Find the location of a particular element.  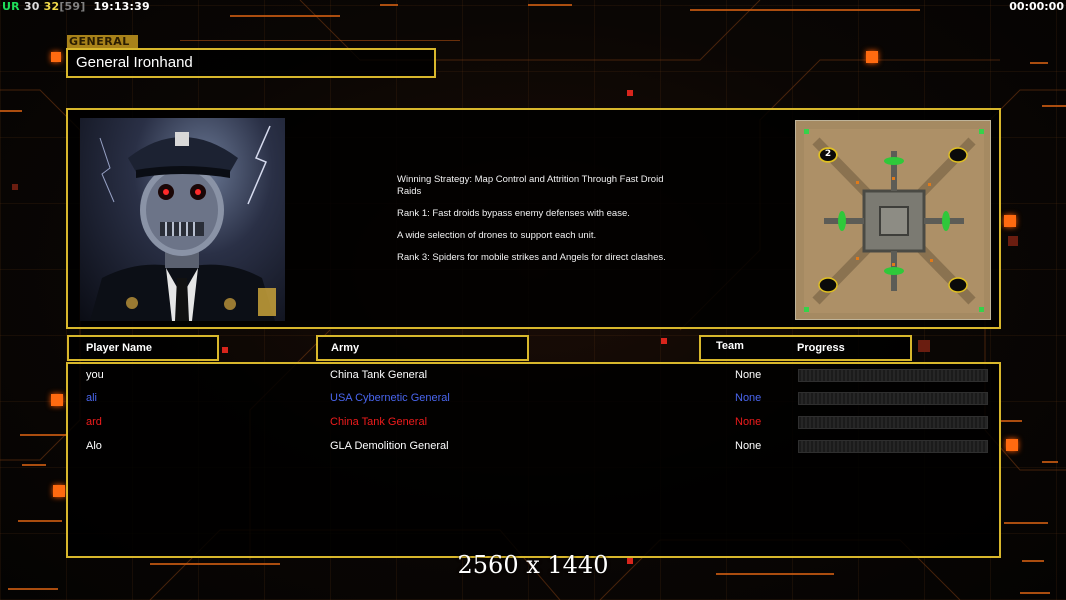

hud-stats: UR 30 32[59] 19:13:39 is located at coordinates (76, 6).